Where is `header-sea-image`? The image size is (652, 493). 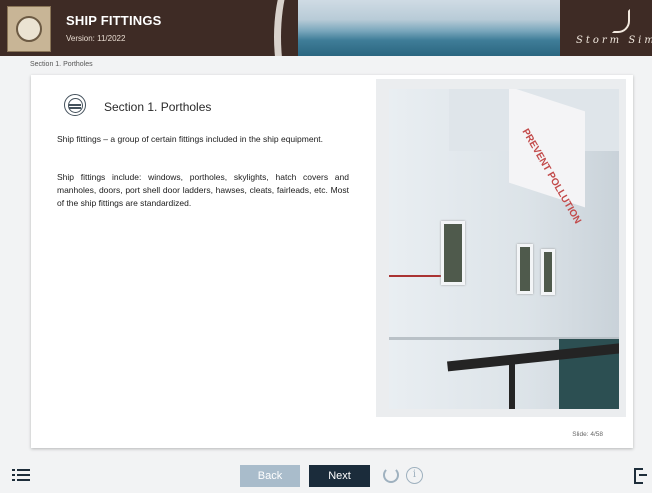 header-sea-image is located at coordinates (440, 28).